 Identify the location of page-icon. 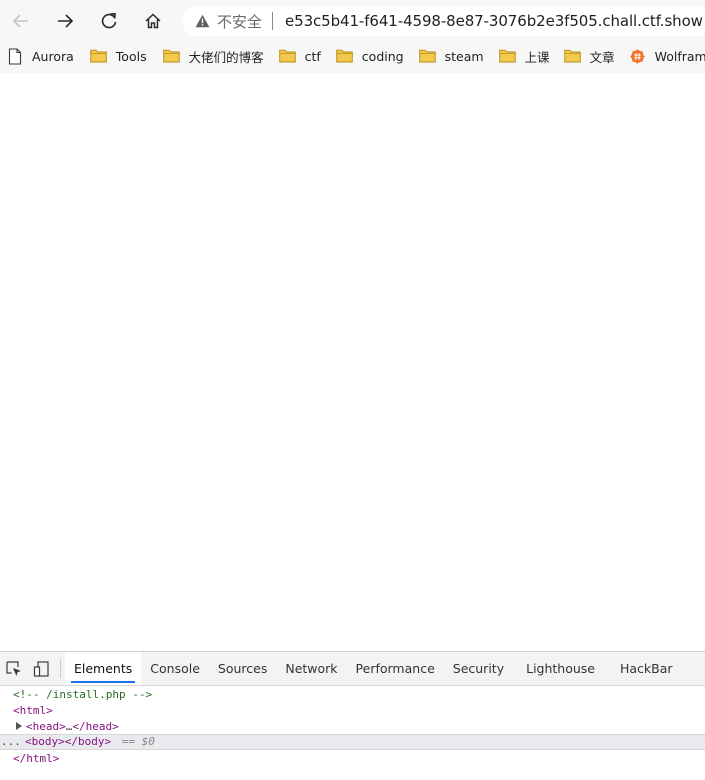
(15, 56).